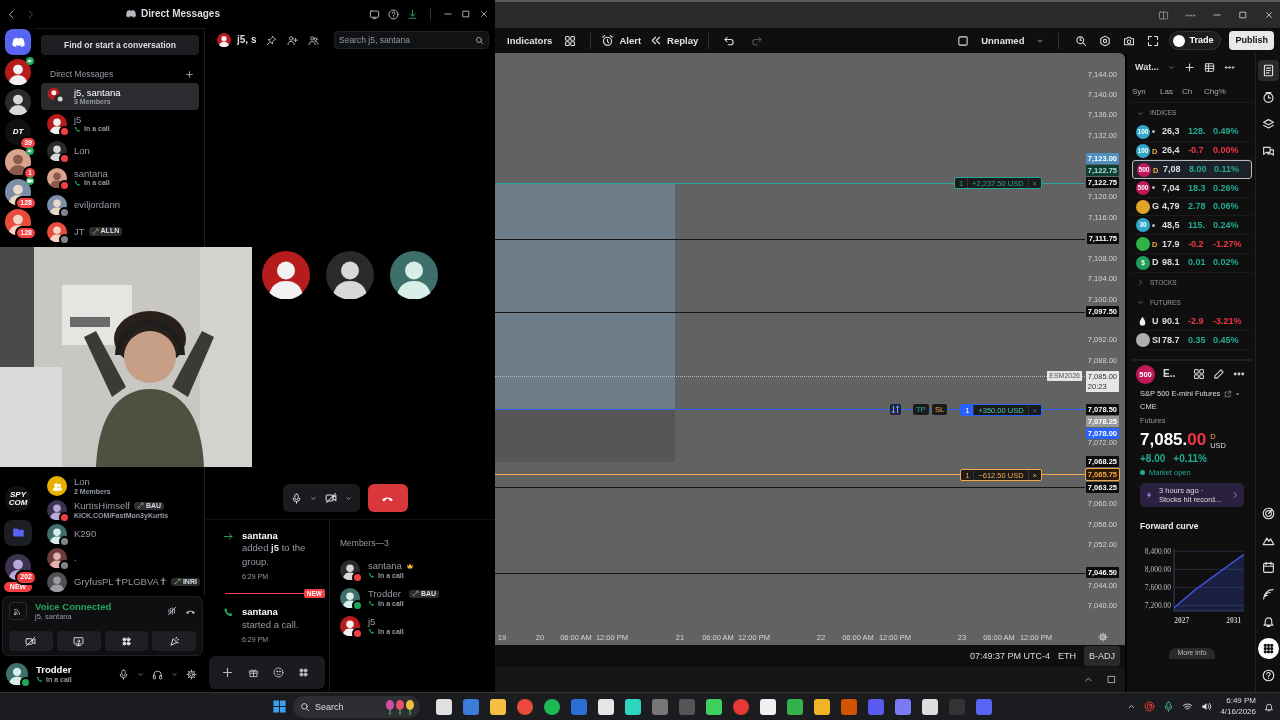 The image size is (1280, 720). I want to click on column-header: Syn, so click(1146, 91).